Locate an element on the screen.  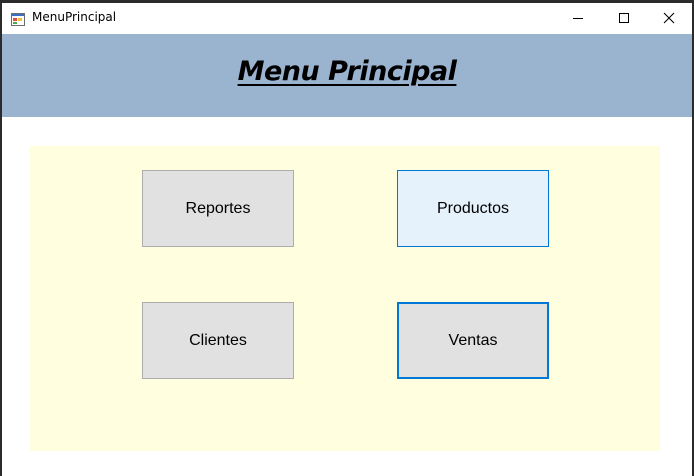
close-button is located at coordinates (669, 18).